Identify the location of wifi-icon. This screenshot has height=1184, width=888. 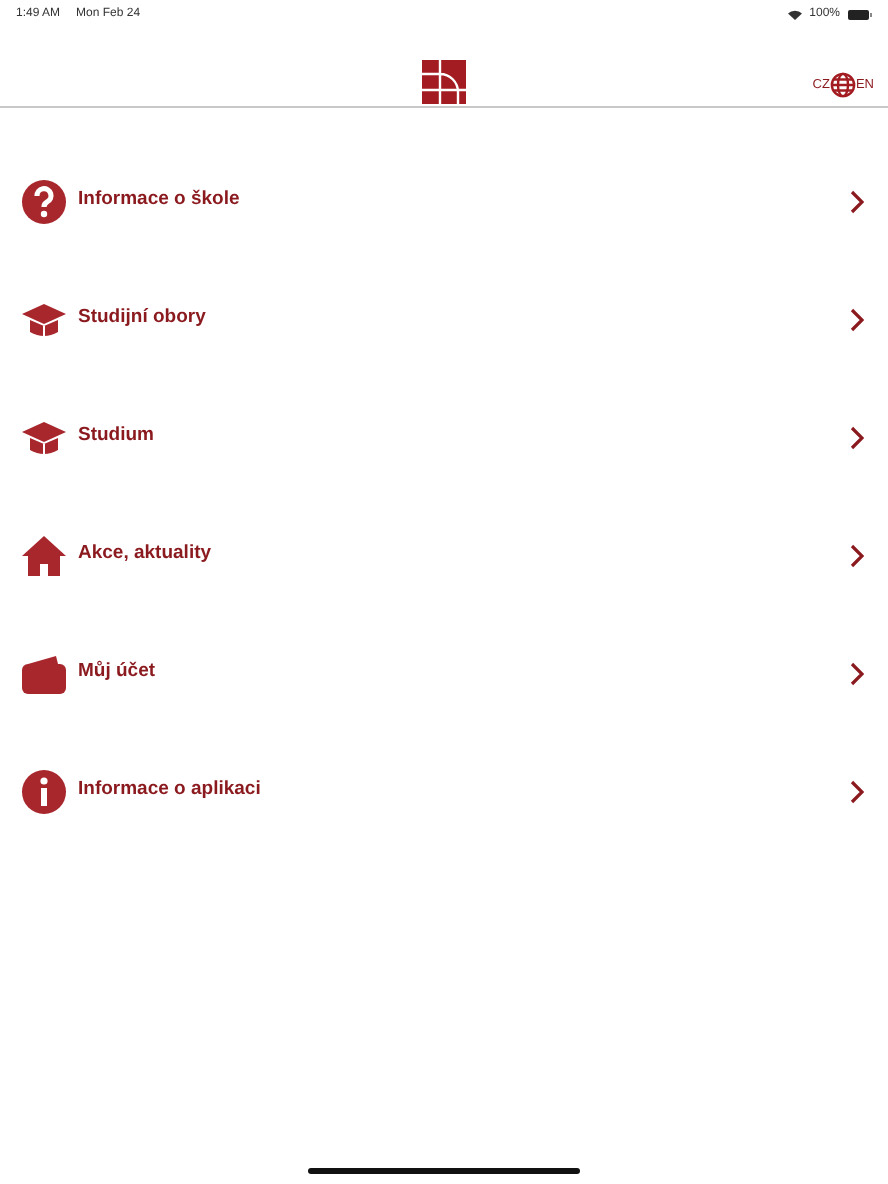
(794, 14).